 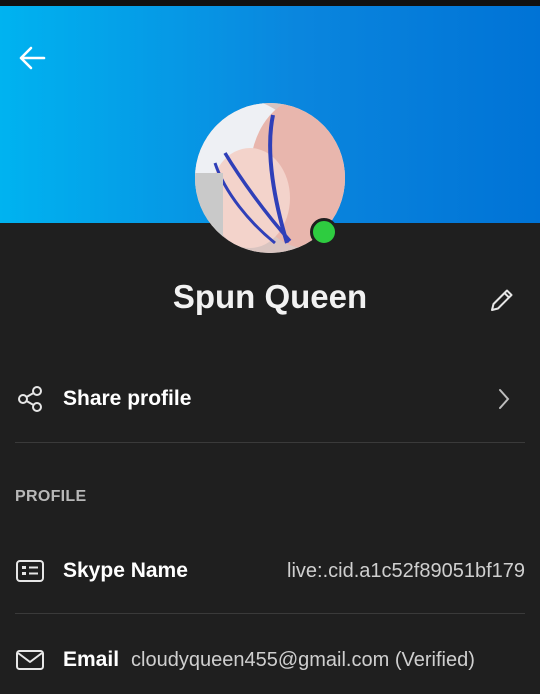 What do you see at coordinates (127, 398) in the screenshot?
I see `share-profile-label: Share profile` at bounding box center [127, 398].